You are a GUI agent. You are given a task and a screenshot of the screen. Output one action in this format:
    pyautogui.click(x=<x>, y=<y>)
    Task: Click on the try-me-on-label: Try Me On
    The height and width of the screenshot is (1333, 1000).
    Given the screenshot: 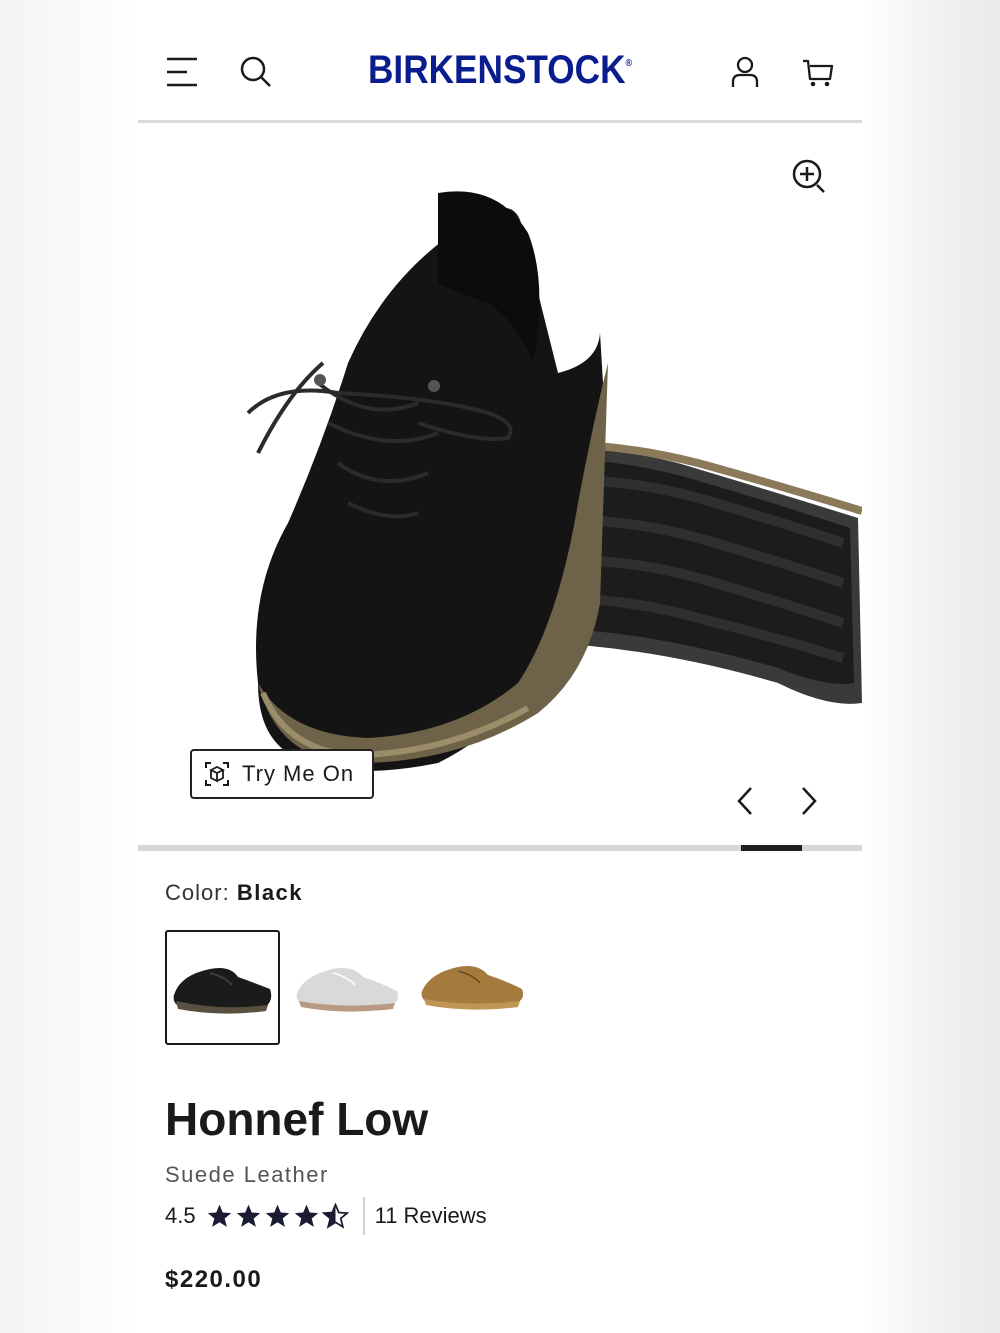 What is the action you would take?
    pyautogui.click(x=298, y=773)
    